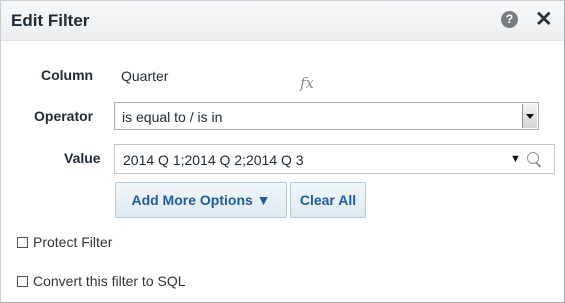 This screenshot has height=303, width=565. I want to click on value-text: 2014 Q 1;2014 Q 2;2014 Q 3, so click(213, 160).